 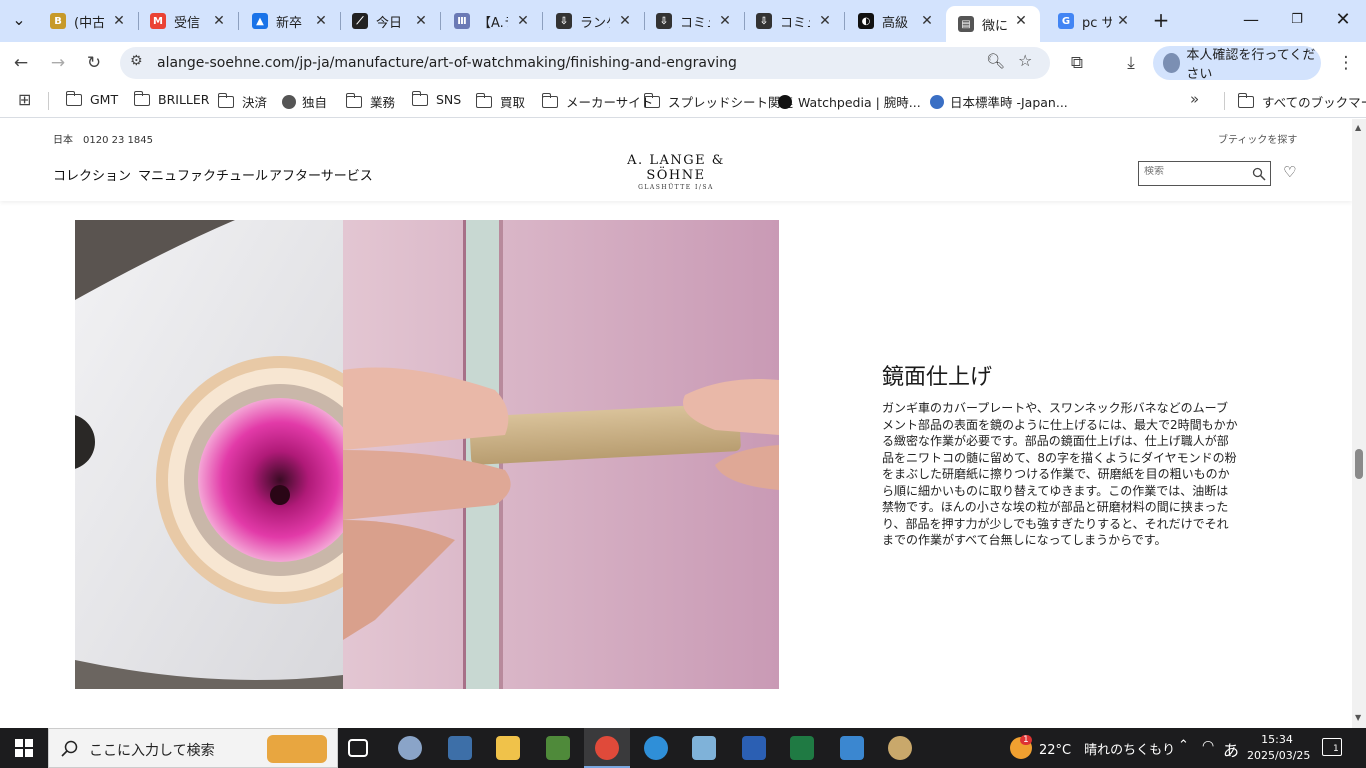 I want to click on profile-button: 本人確認を行ってください, so click(x=1237, y=64).